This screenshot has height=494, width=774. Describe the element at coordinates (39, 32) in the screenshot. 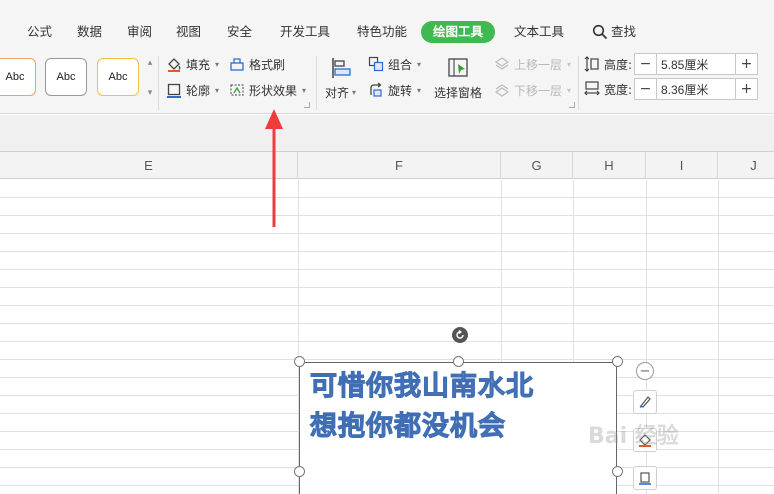

I see `tab-formulas: 公式` at that location.